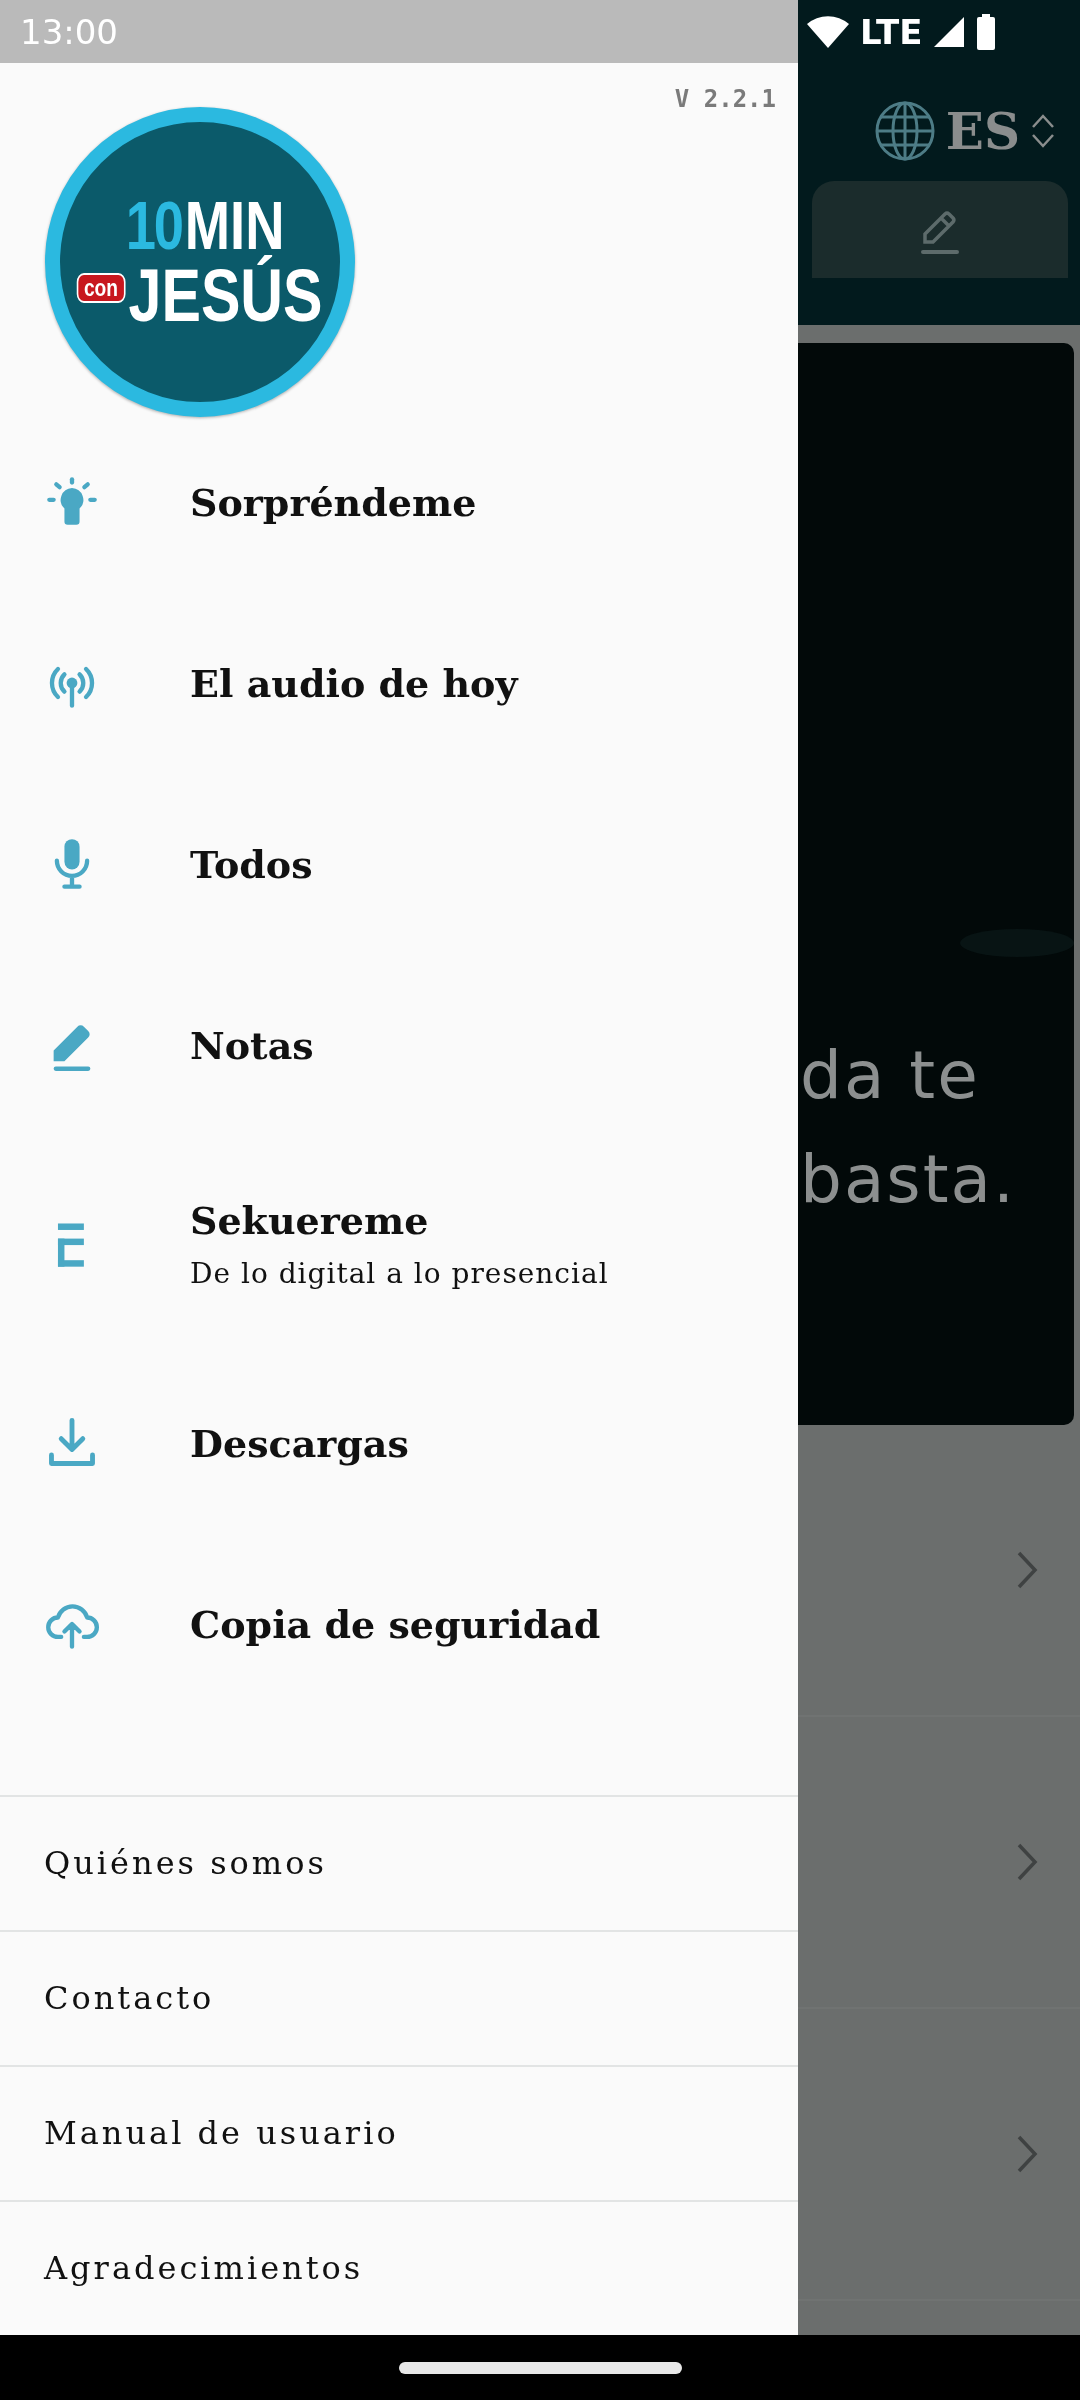 The height and width of the screenshot is (2400, 1080). What do you see at coordinates (399, 1997) in the screenshot?
I see `drawer-link: Contacto` at bounding box center [399, 1997].